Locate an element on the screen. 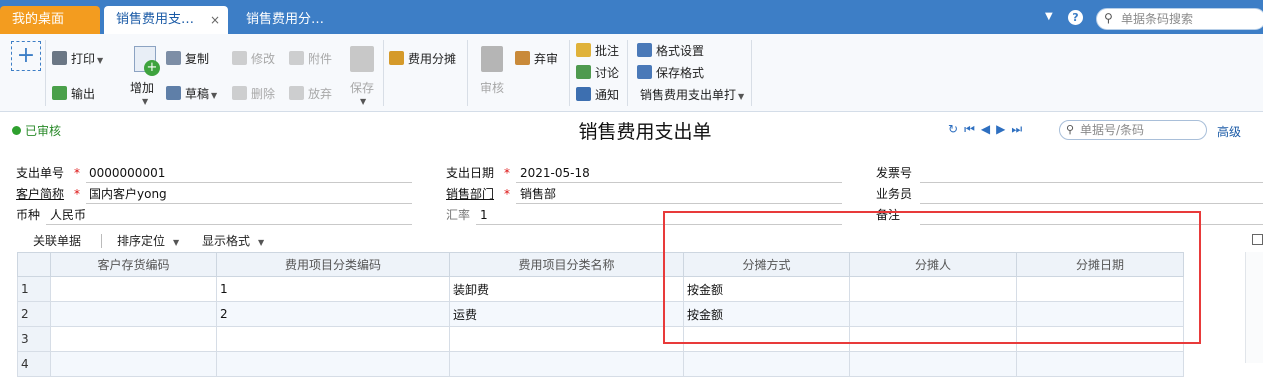  row-number: 1 is located at coordinates (34, 289).